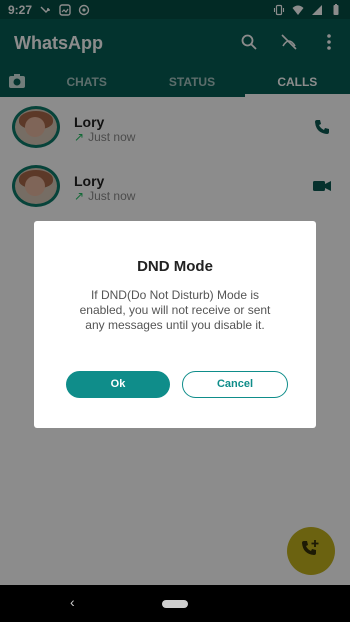 The height and width of the screenshot is (622, 350). I want to click on dialog-title: DND Mode, so click(175, 266).